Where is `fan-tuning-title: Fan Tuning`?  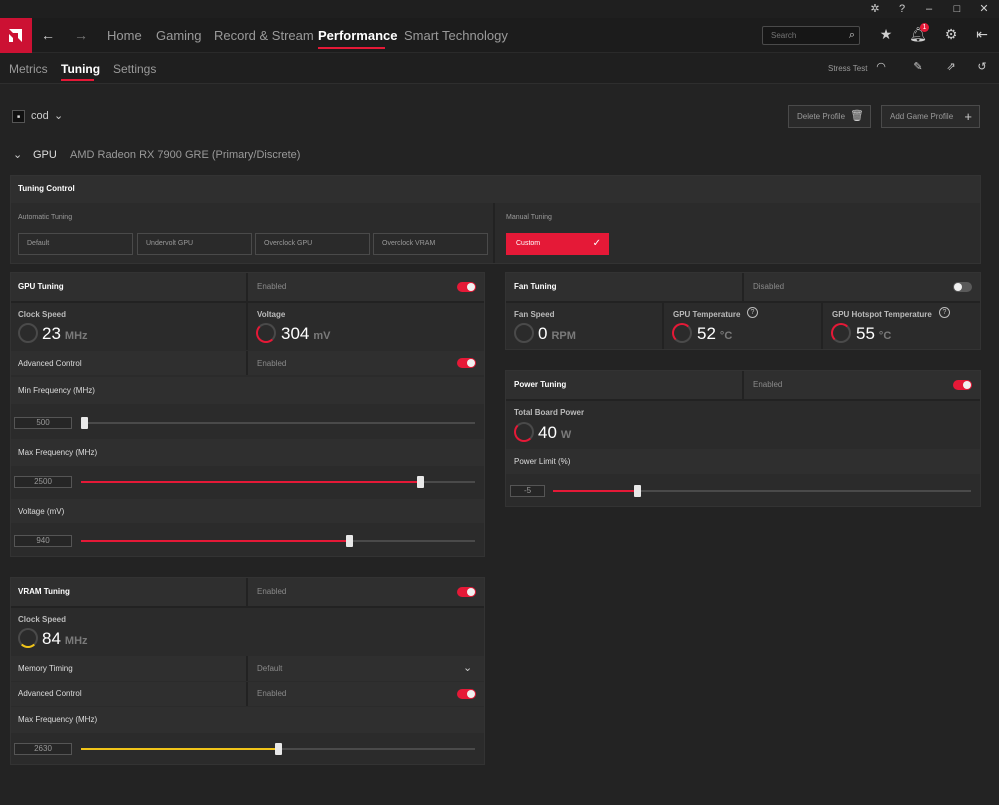
fan-tuning-title: Fan Tuning is located at coordinates (535, 286).